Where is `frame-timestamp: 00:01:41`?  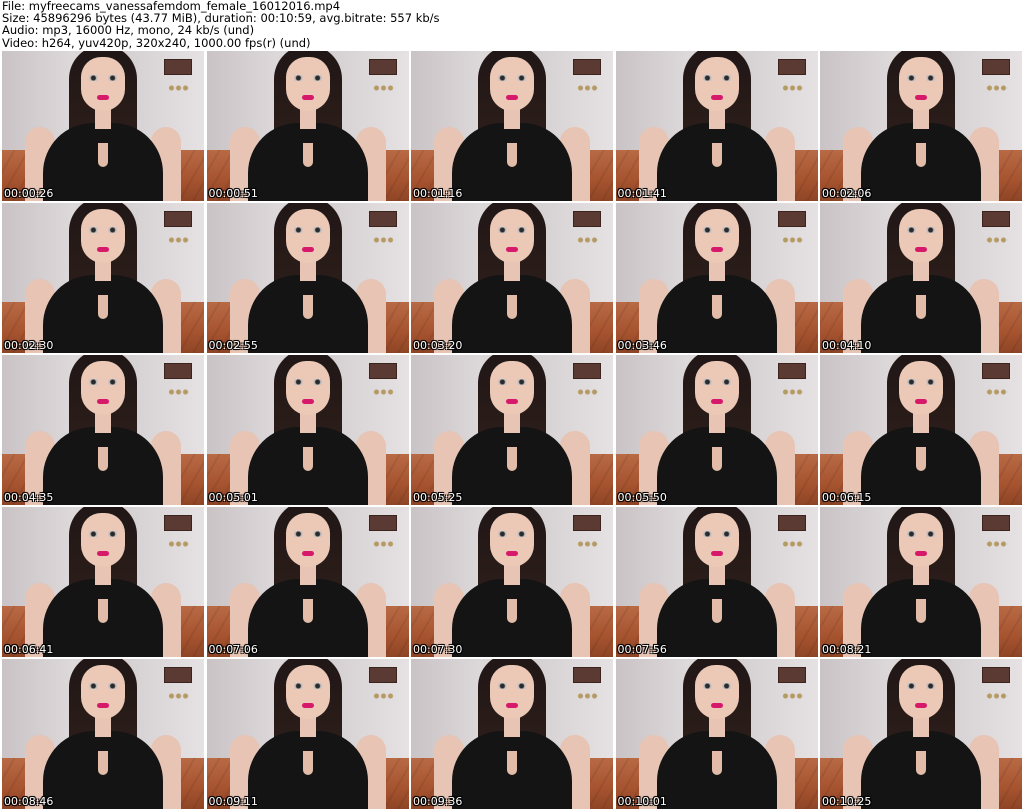
frame-timestamp: 00:01:41 is located at coordinates (642, 193).